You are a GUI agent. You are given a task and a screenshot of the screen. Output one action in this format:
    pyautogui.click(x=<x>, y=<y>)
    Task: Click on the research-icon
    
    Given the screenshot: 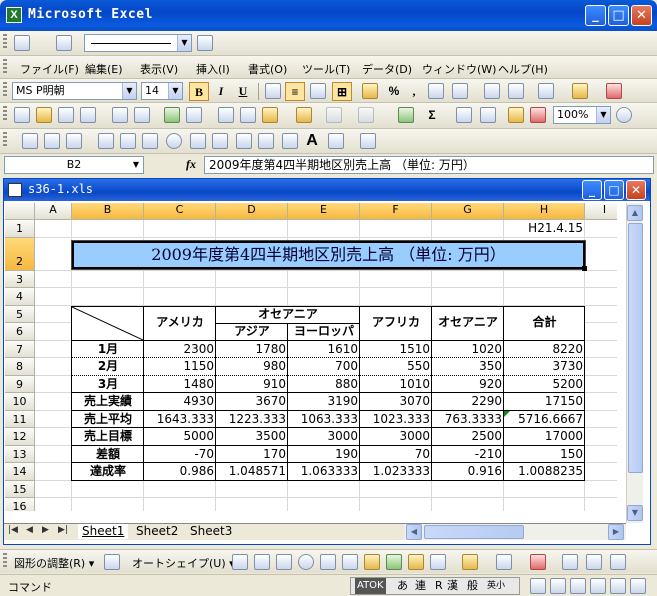 What is the action you would take?
    pyautogui.click(x=194, y=115)
    